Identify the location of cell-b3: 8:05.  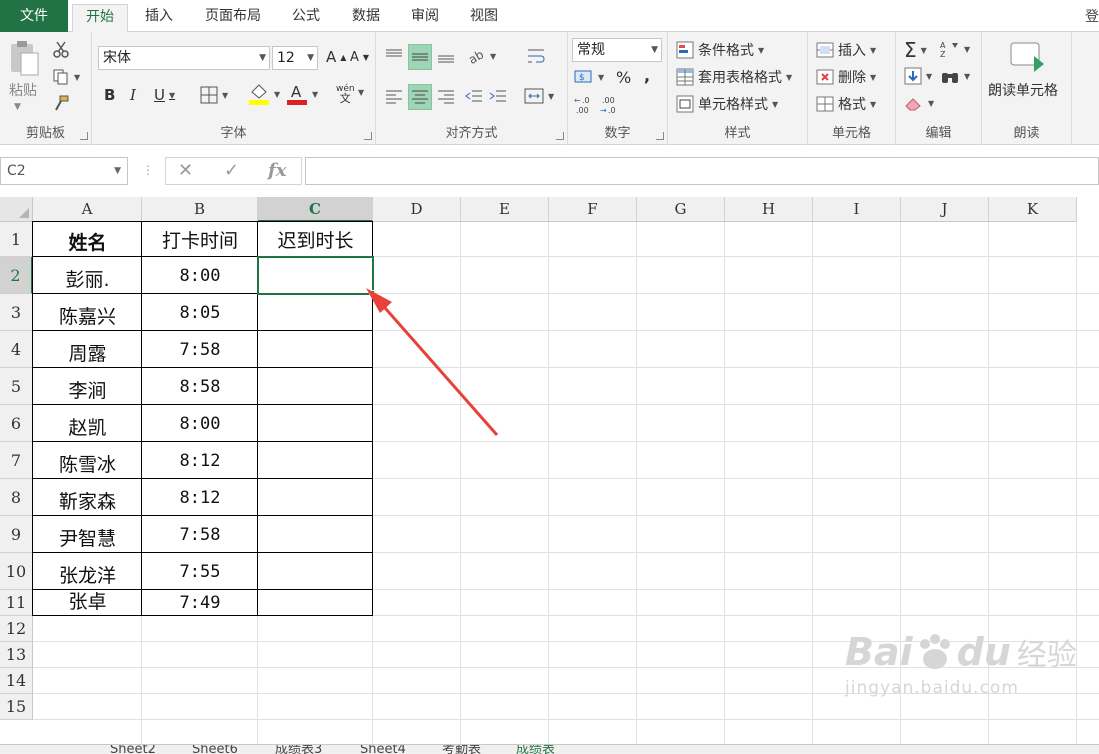
(200, 312).